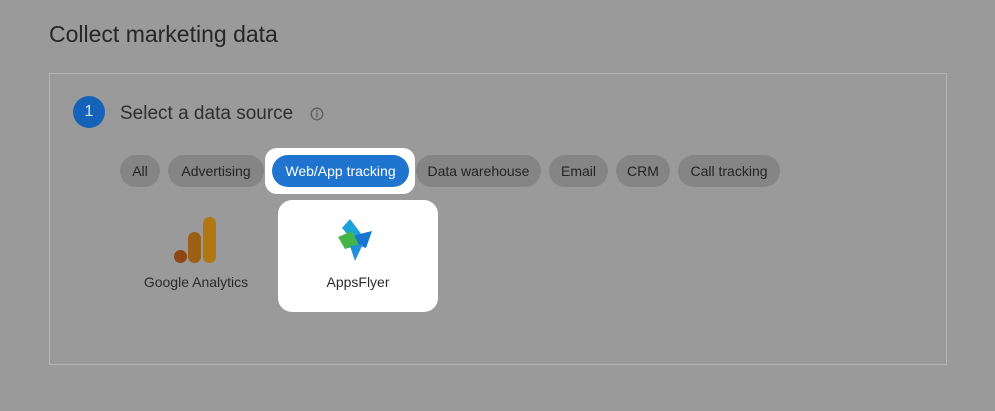 The image size is (995, 411). What do you see at coordinates (355, 240) in the screenshot?
I see `appsflyer-logo` at bounding box center [355, 240].